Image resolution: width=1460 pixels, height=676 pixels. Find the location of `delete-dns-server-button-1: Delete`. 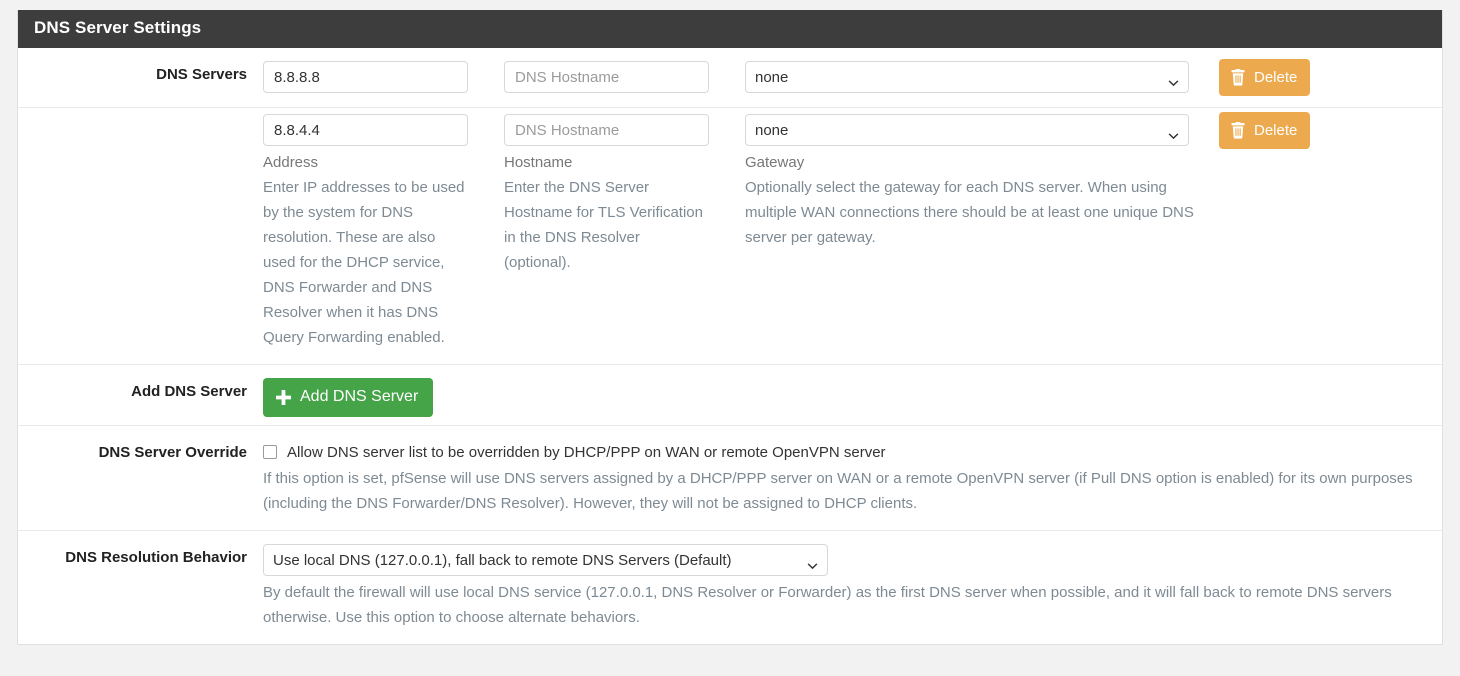

delete-dns-server-button-1: Delete is located at coordinates (1265, 77).